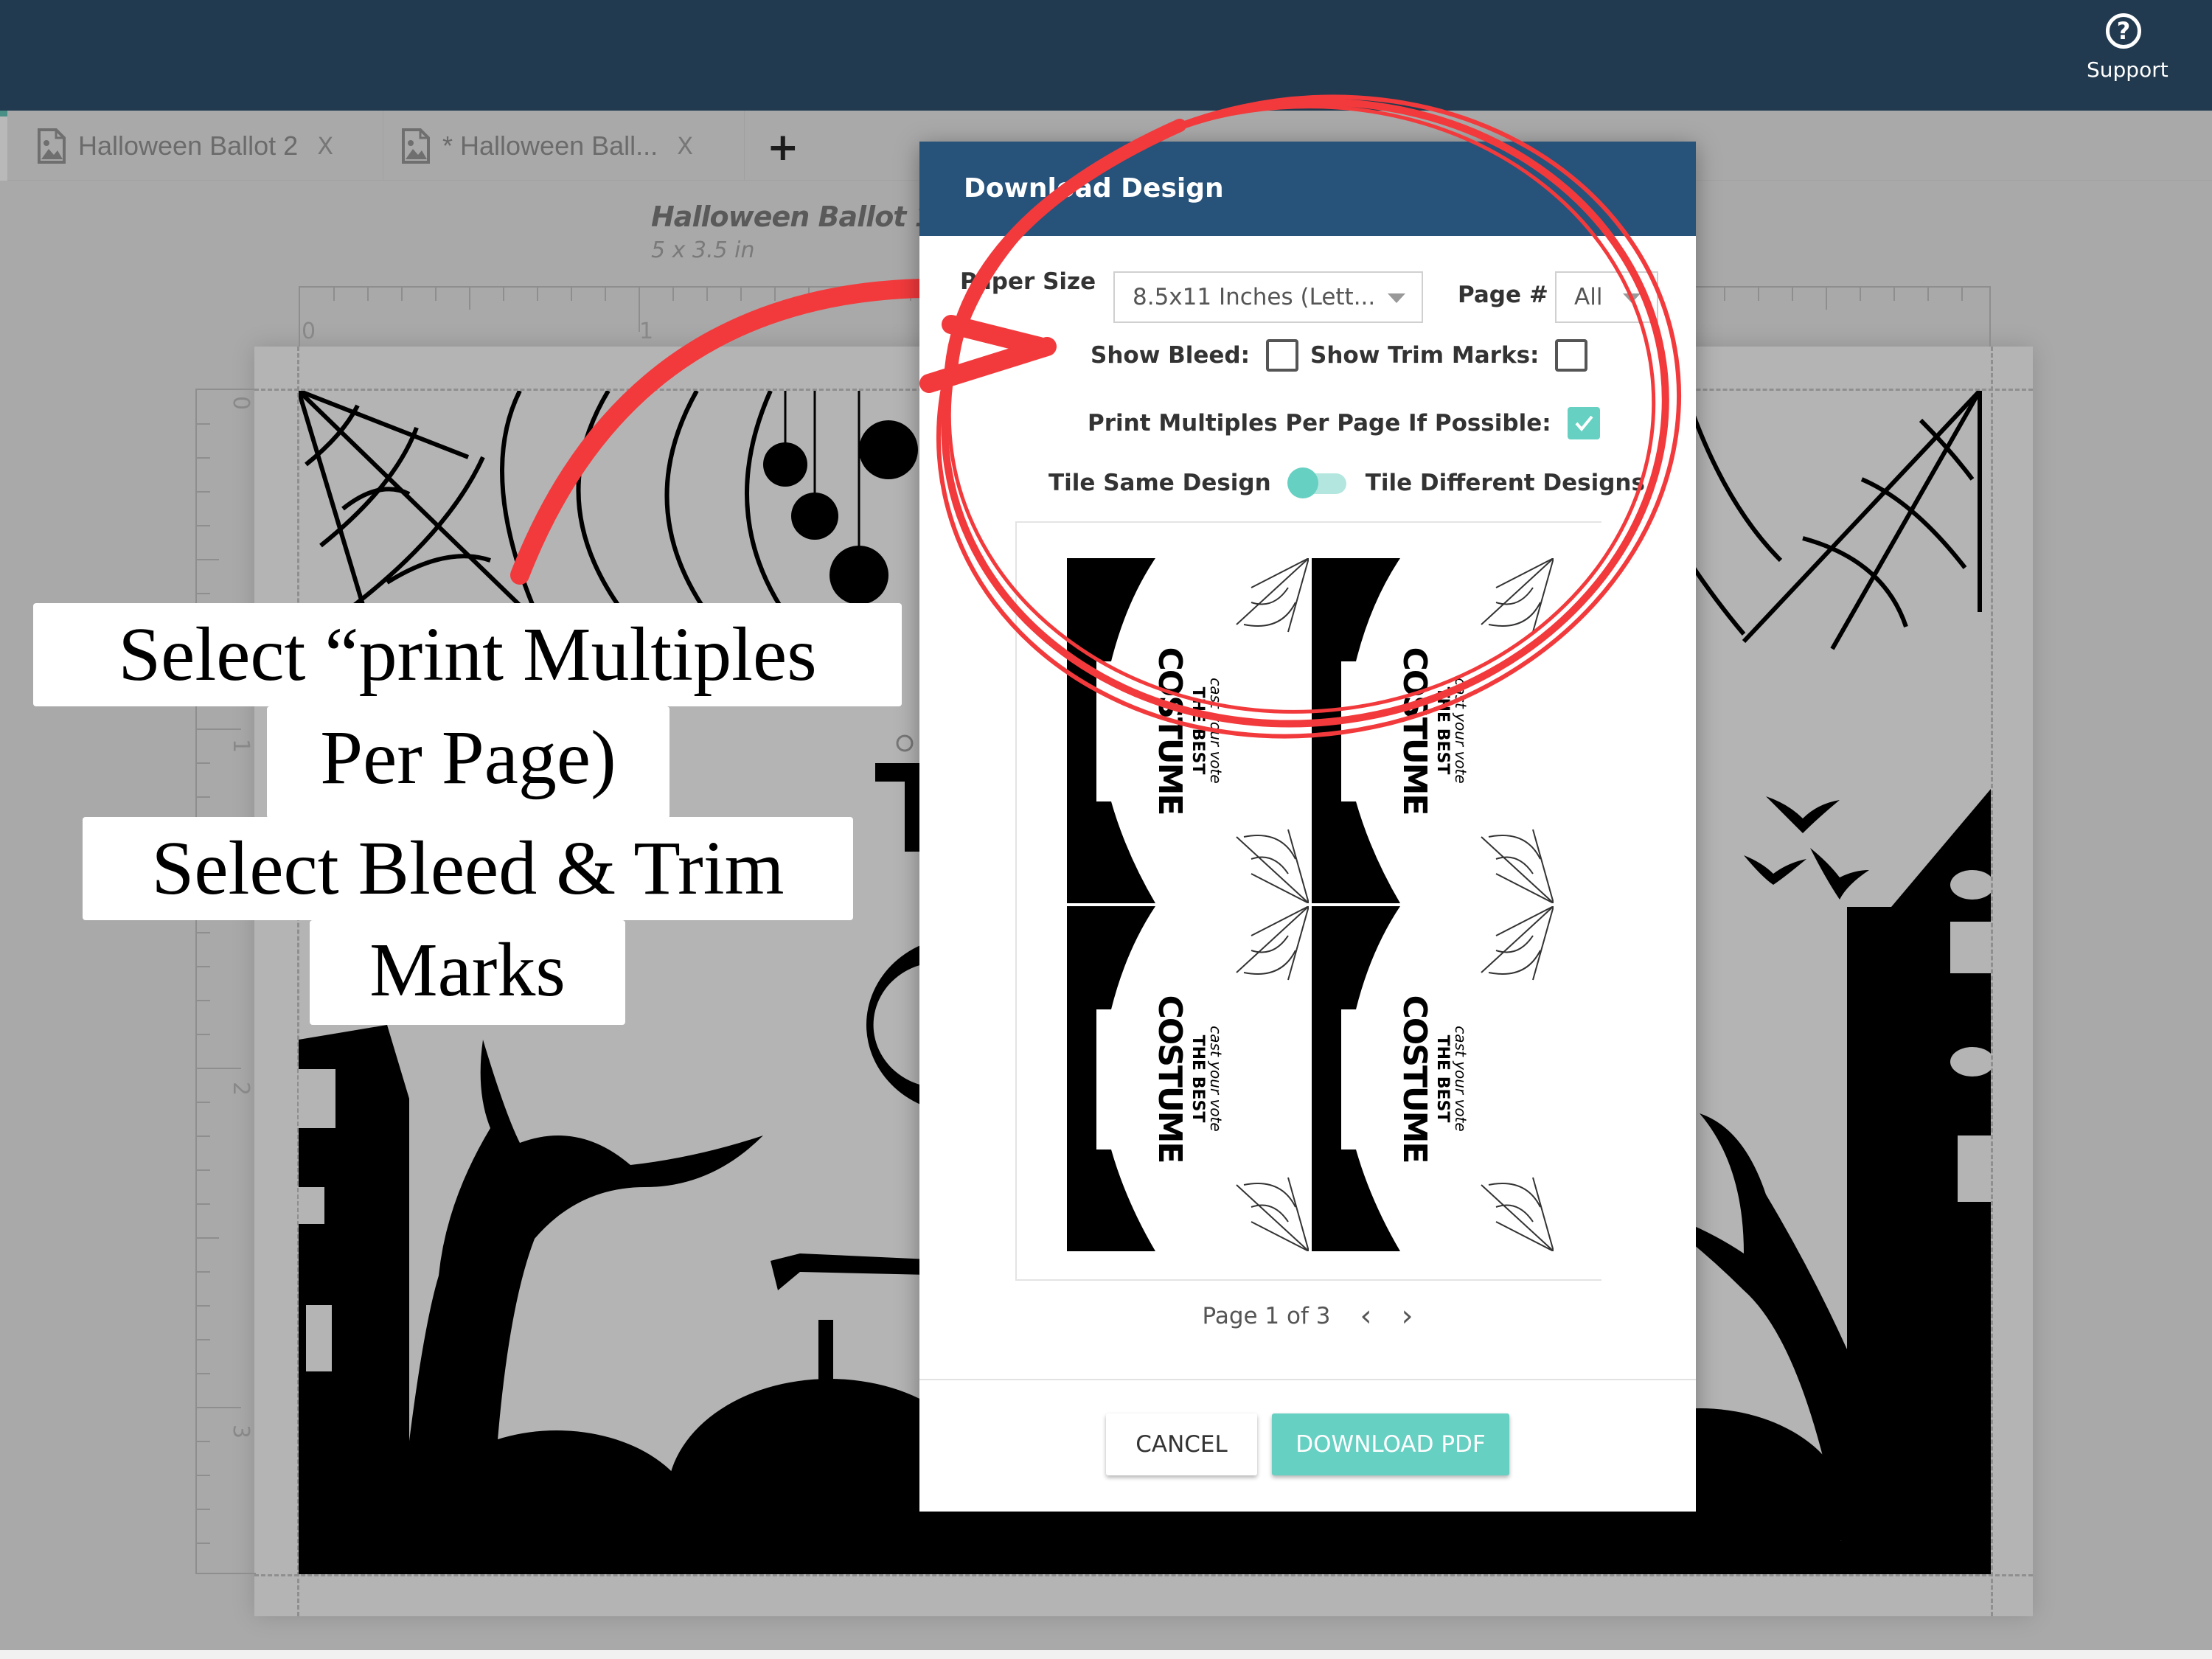 This screenshot has width=2212, height=1659. What do you see at coordinates (1159, 483) in the screenshot?
I see `tile-same-label: Tile Same Design` at bounding box center [1159, 483].